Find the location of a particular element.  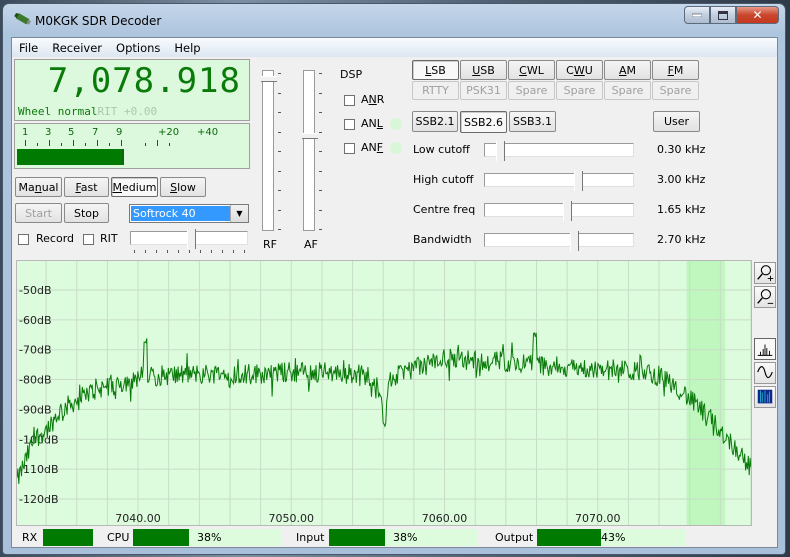

mode-label: PSK31 is located at coordinates (483, 90).